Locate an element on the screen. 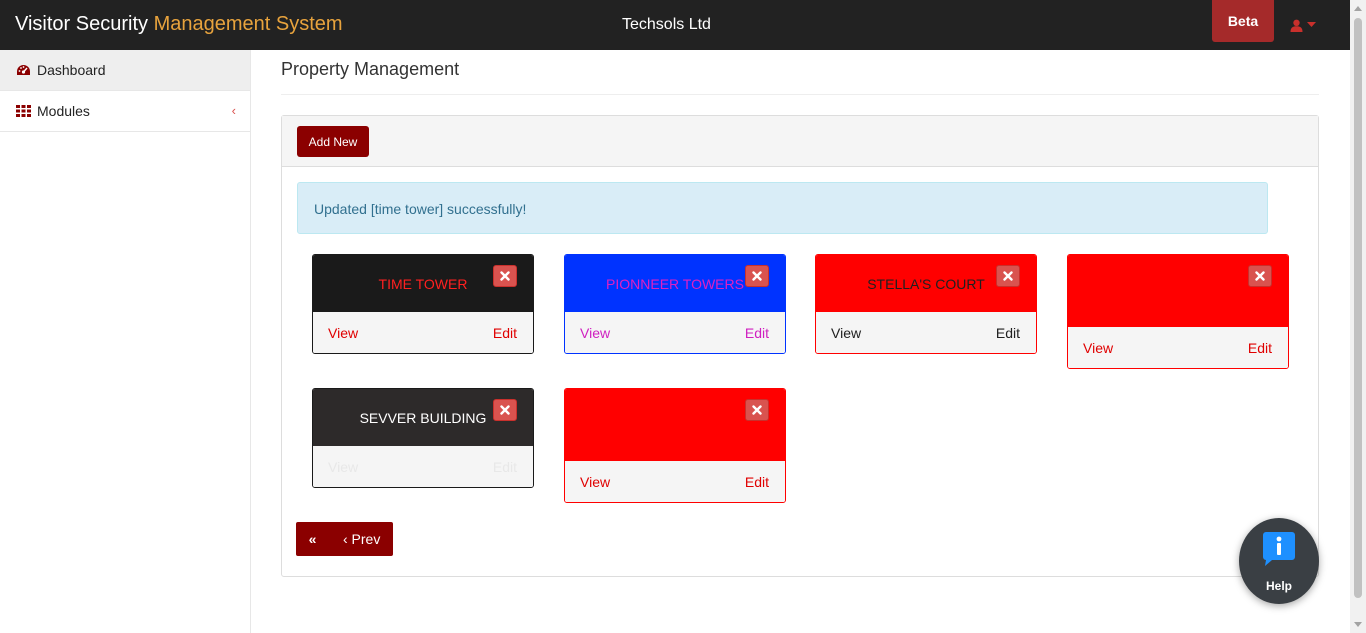 This screenshot has height=633, width=1366. property-card: SEVVER BUILDING View Edit is located at coordinates (423, 438).